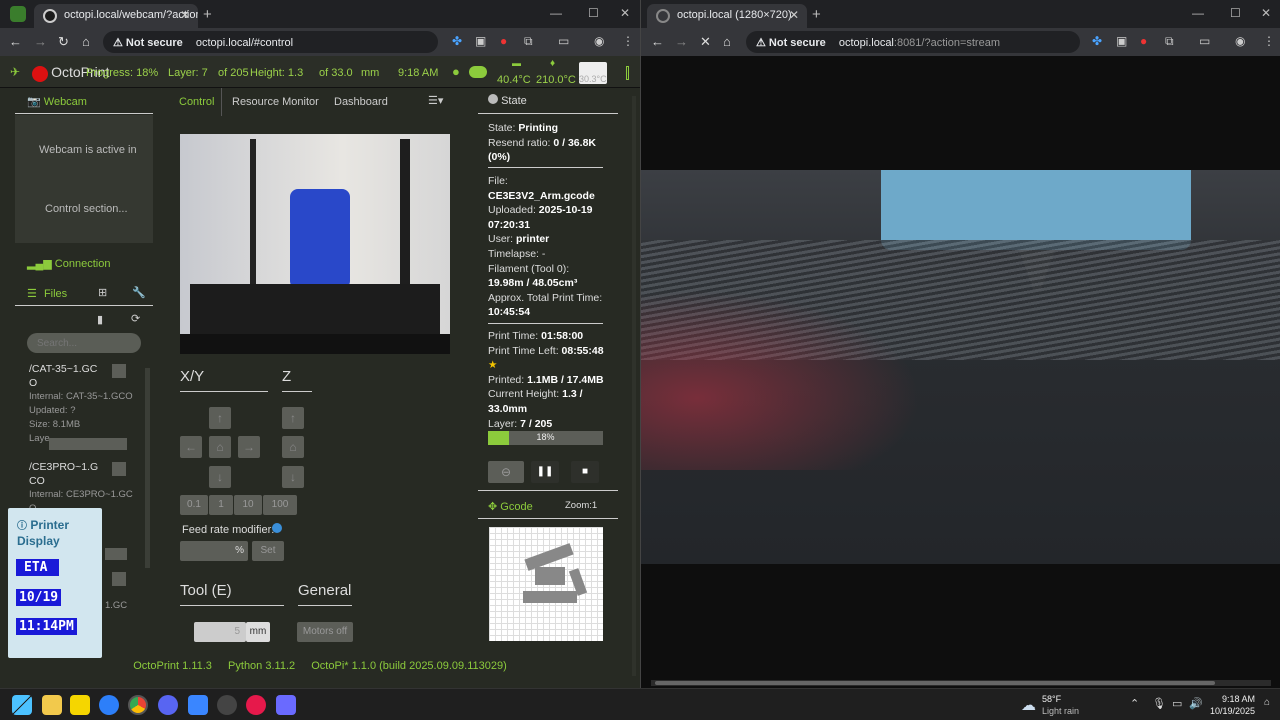 The image size is (1280, 720). Describe the element at coordinates (220, 418) in the screenshot. I see `jog-y-plus-button: ↑` at that location.